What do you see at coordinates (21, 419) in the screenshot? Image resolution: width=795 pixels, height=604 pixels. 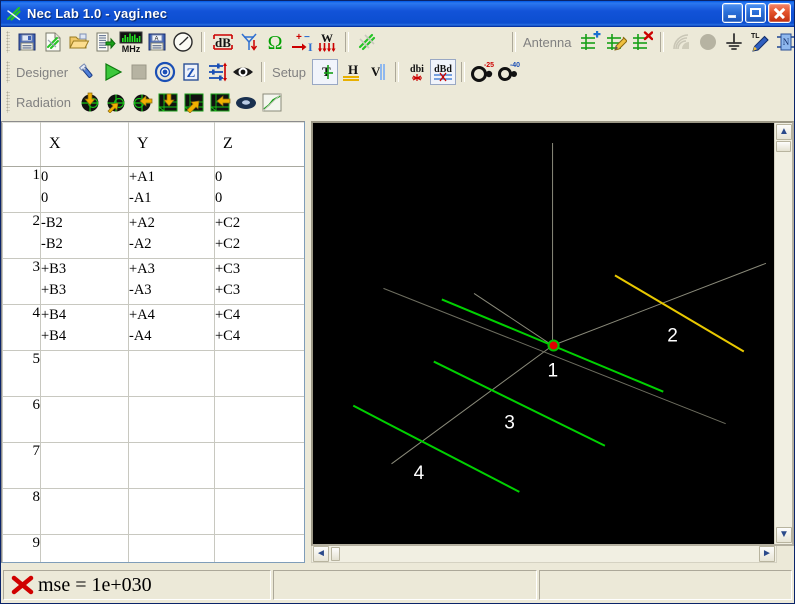 I see `row-number: 6` at bounding box center [21, 419].